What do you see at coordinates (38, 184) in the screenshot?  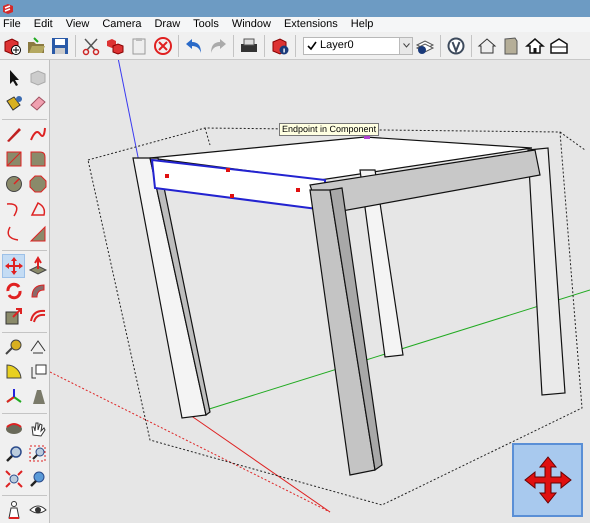 I see `polygon-icon` at bounding box center [38, 184].